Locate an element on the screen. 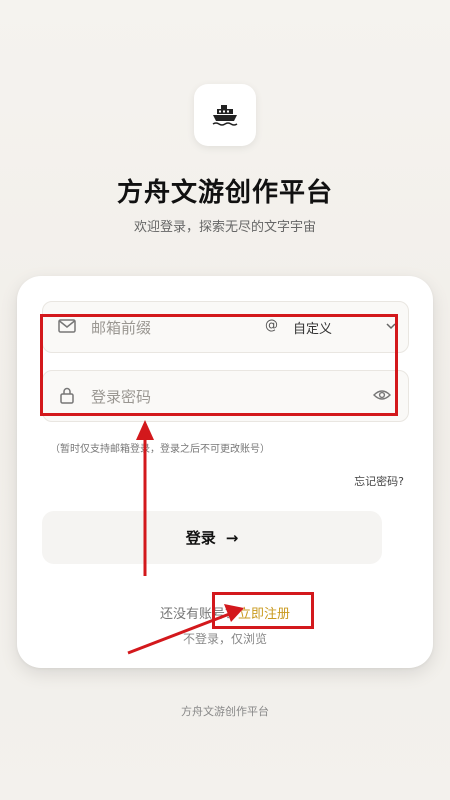  annotation-arrows is located at coordinates (185, 537).